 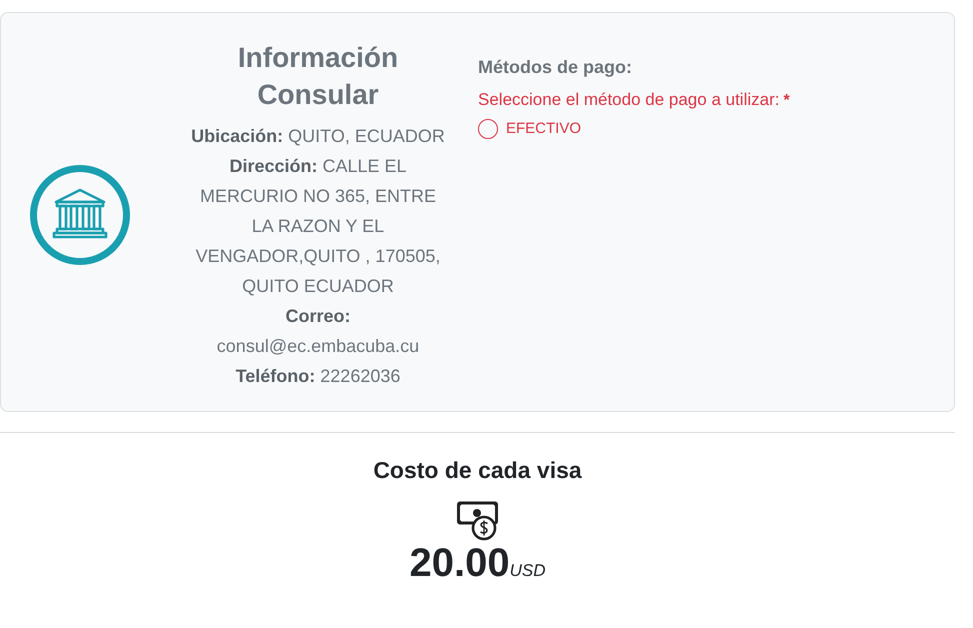 What do you see at coordinates (555, 67) in the screenshot?
I see `payment-title: Métodos de pago:` at bounding box center [555, 67].